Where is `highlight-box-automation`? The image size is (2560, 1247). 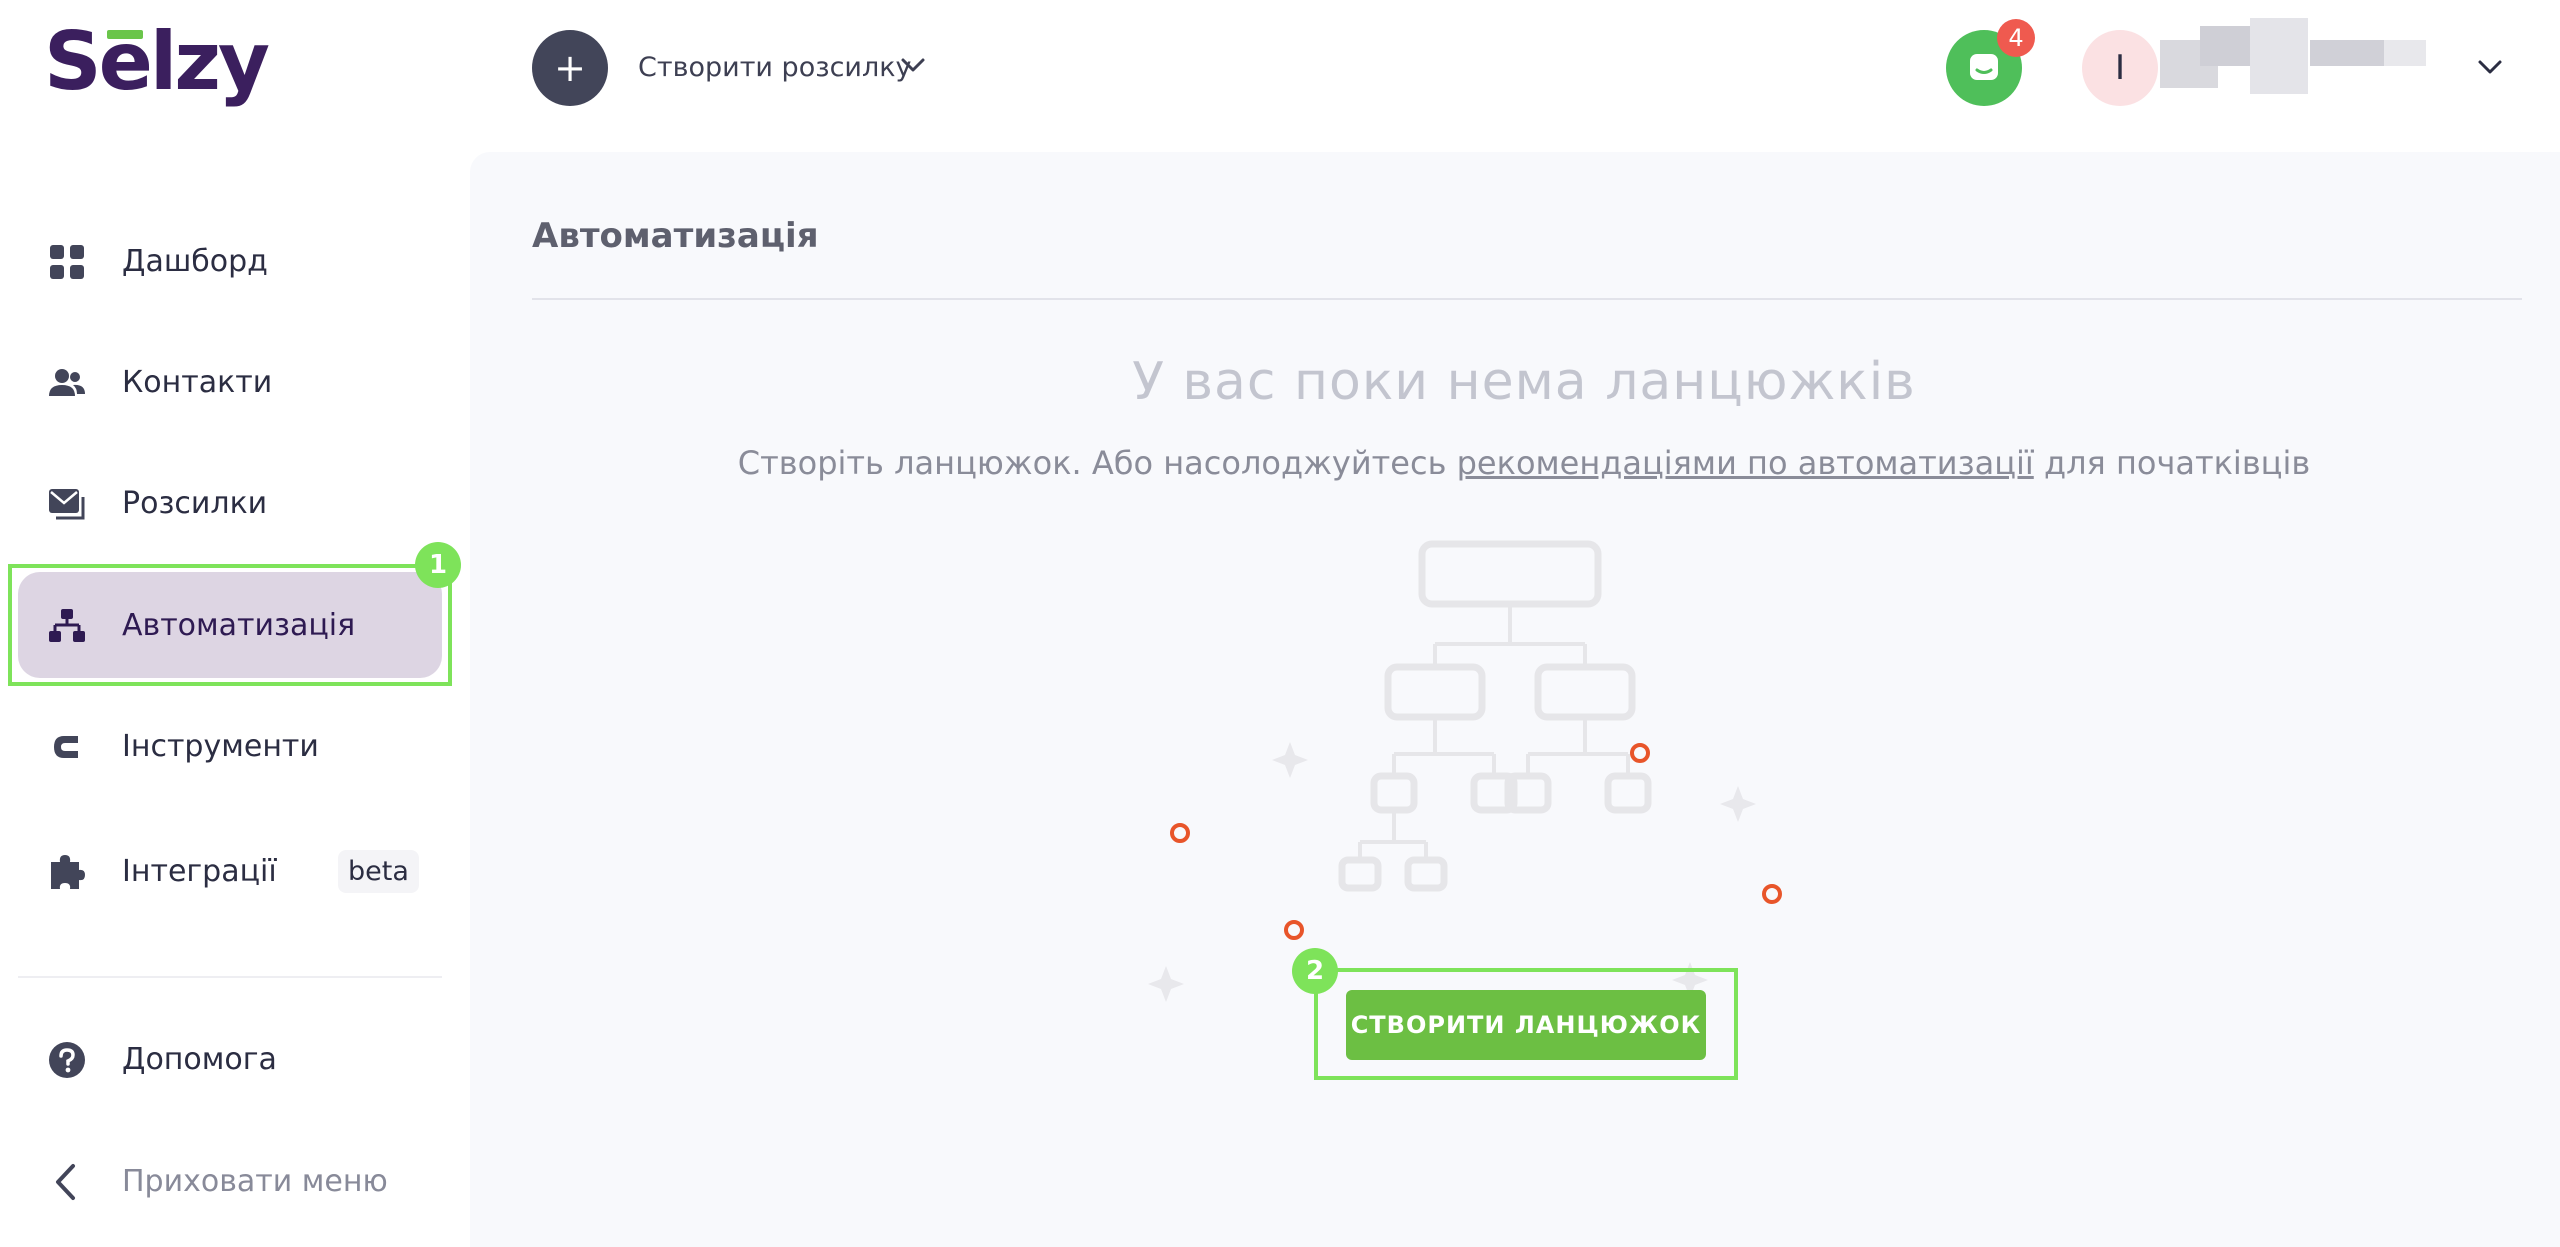
highlight-box-automation is located at coordinates (230, 625).